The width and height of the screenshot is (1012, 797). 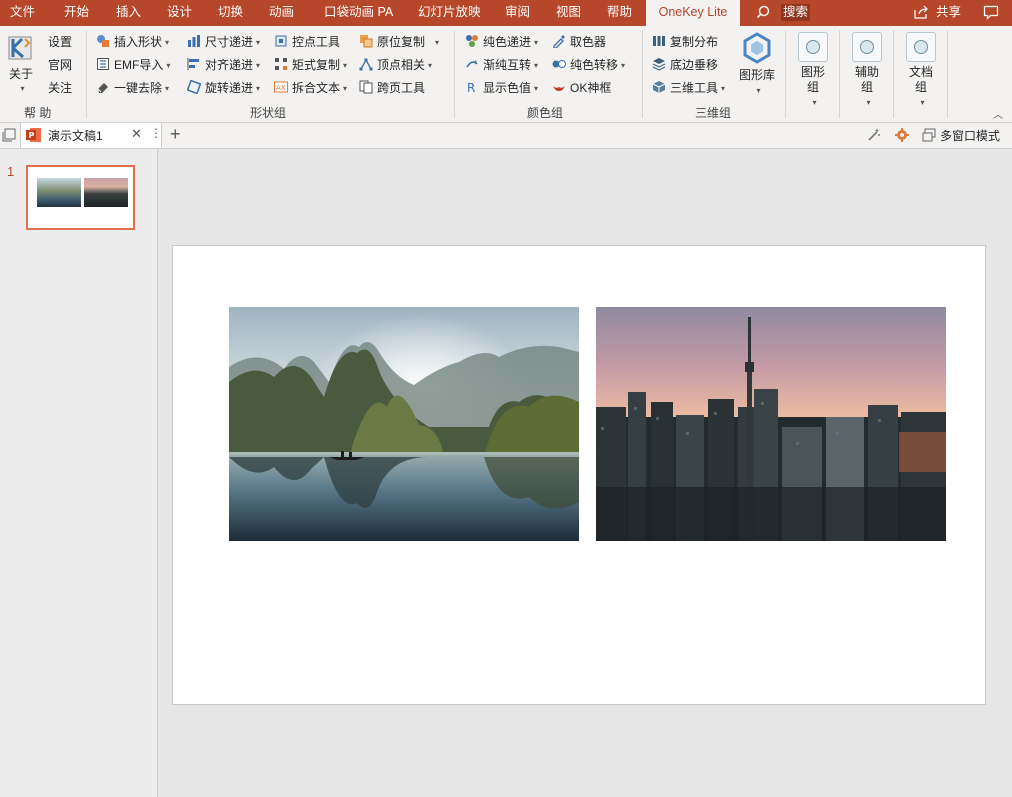 What do you see at coordinates (21, 64) in the screenshot?
I see `about-button: 关于 ▾` at bounding box center [21, 64].